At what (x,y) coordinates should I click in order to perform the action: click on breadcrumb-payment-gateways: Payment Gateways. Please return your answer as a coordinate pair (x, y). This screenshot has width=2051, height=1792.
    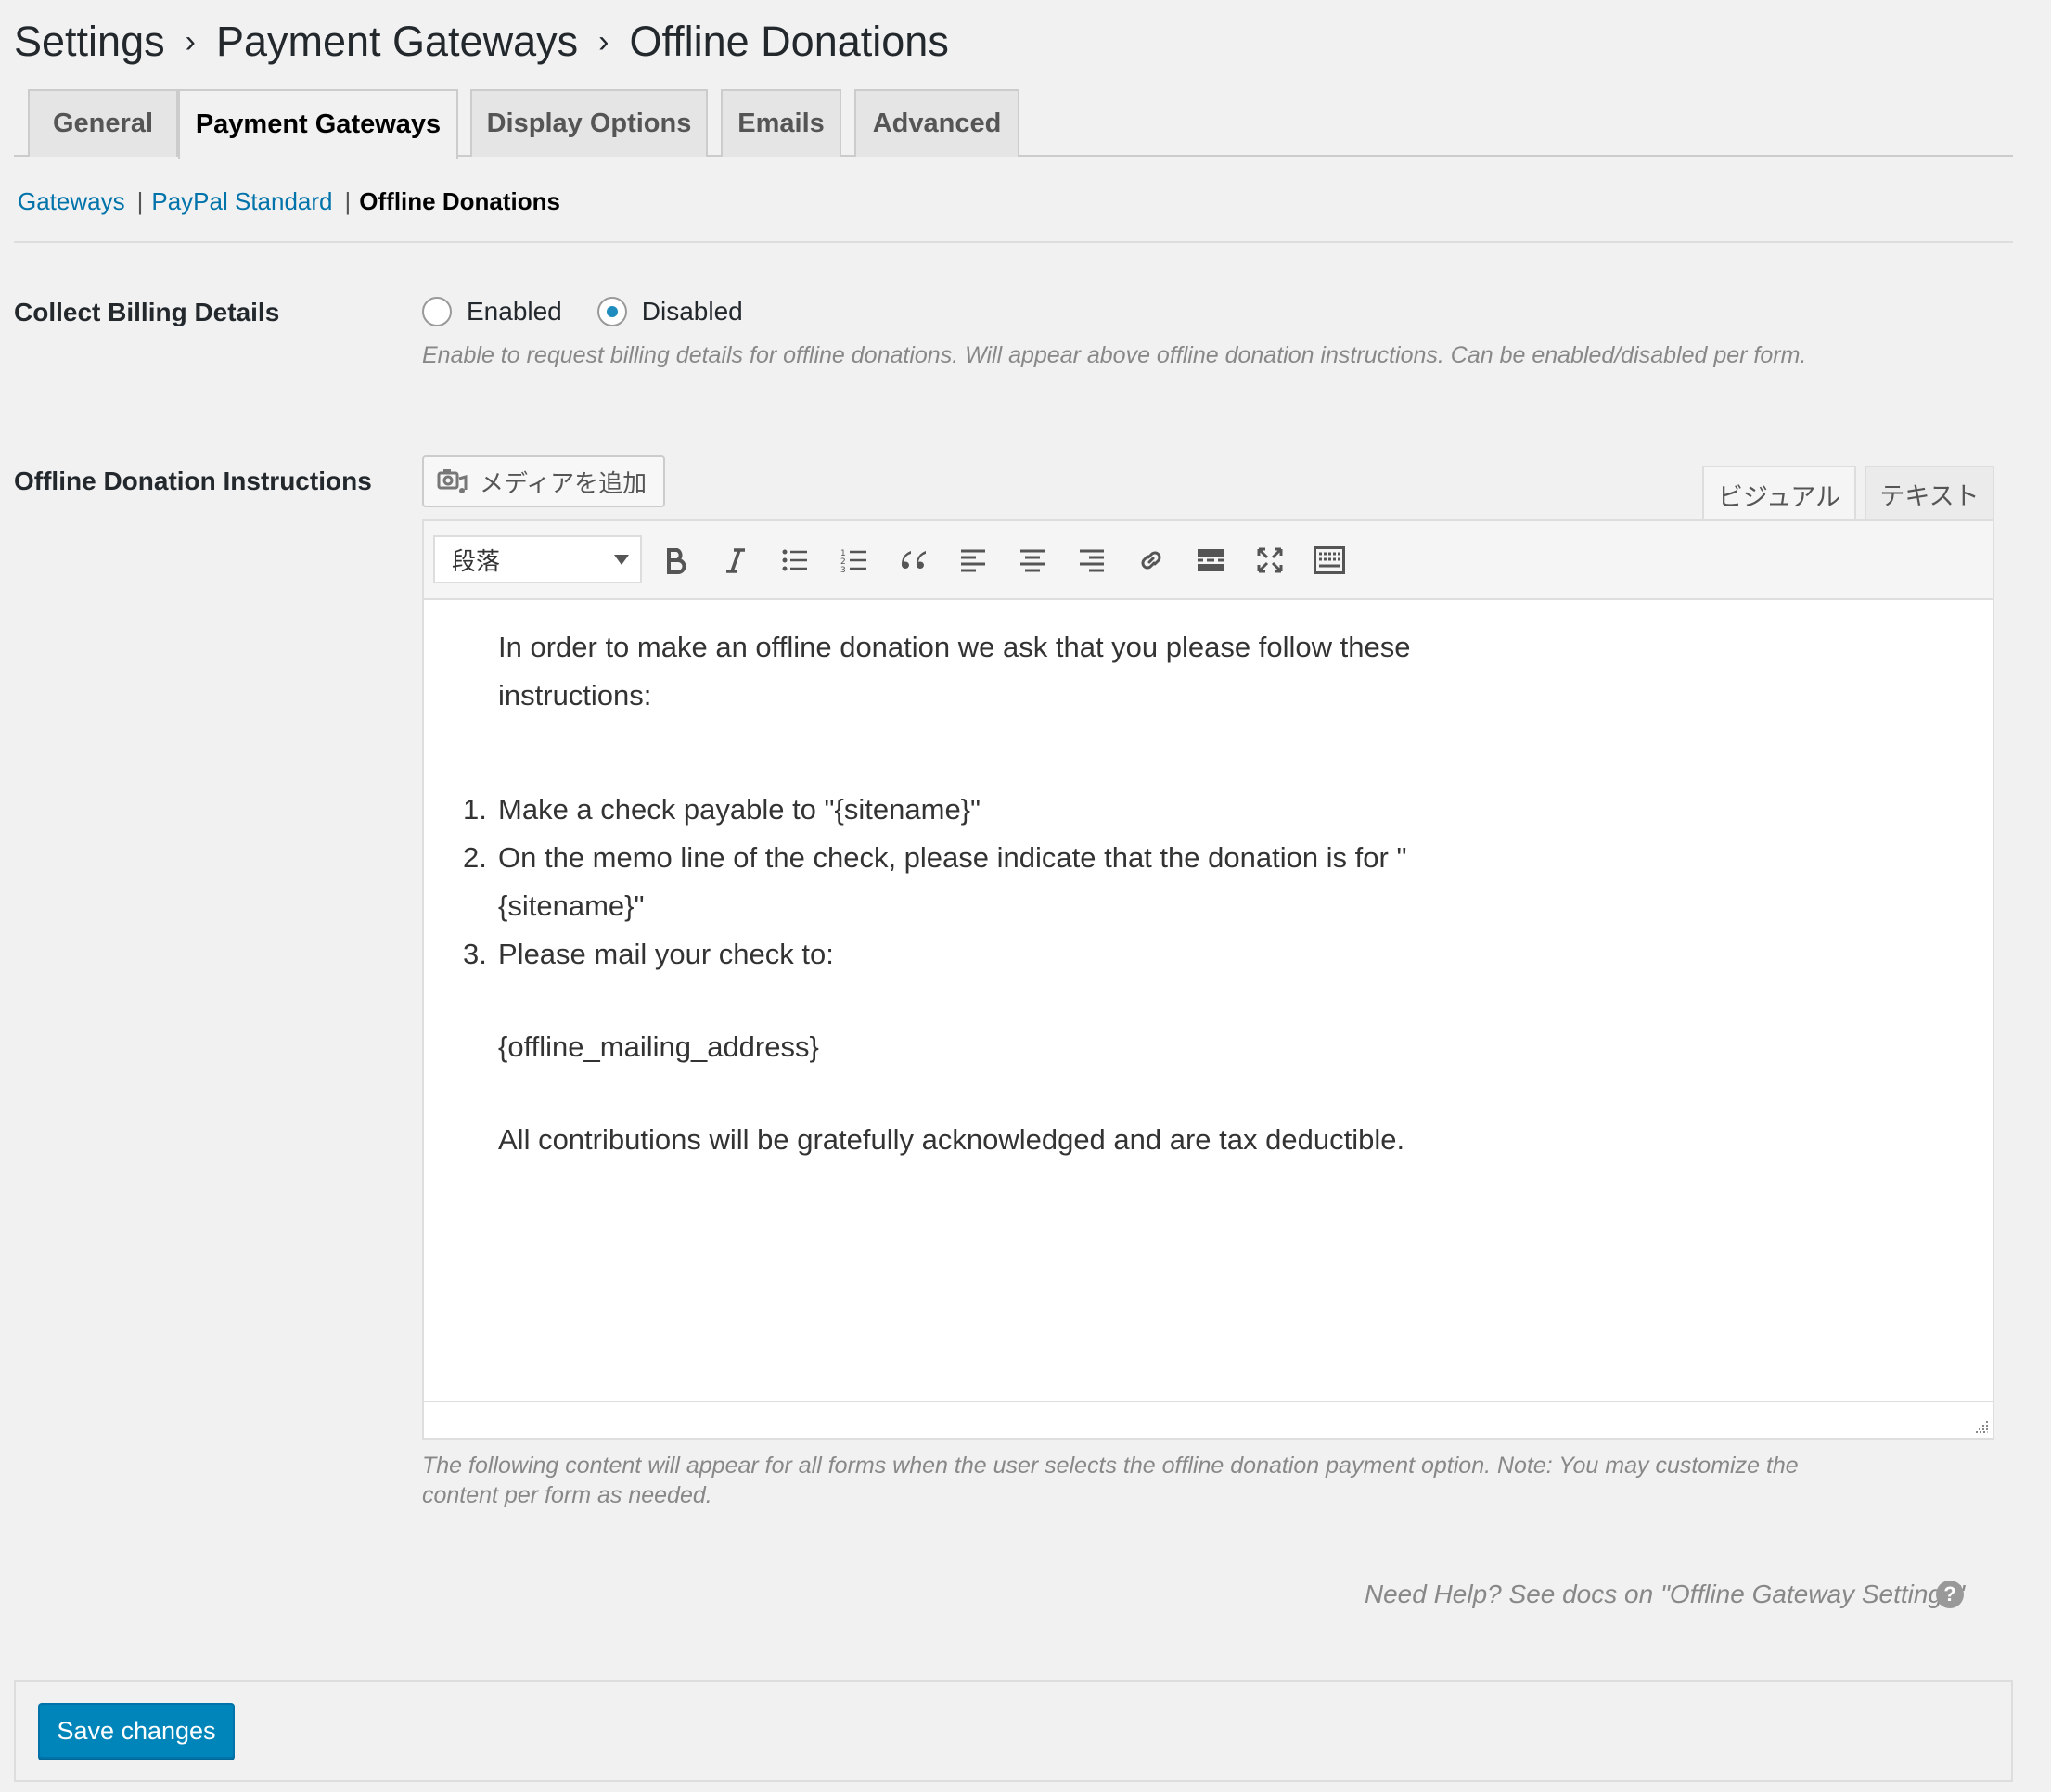
    Looking at the image, I should click on (397, 41).